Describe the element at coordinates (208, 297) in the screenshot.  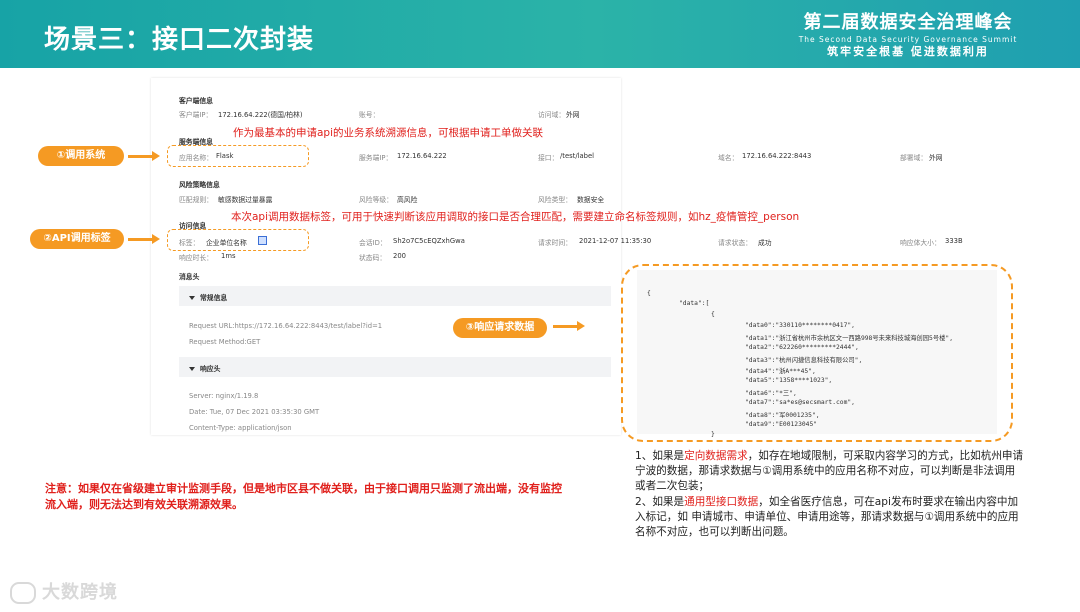
I see `general-info-title: 常规信息` at that location.